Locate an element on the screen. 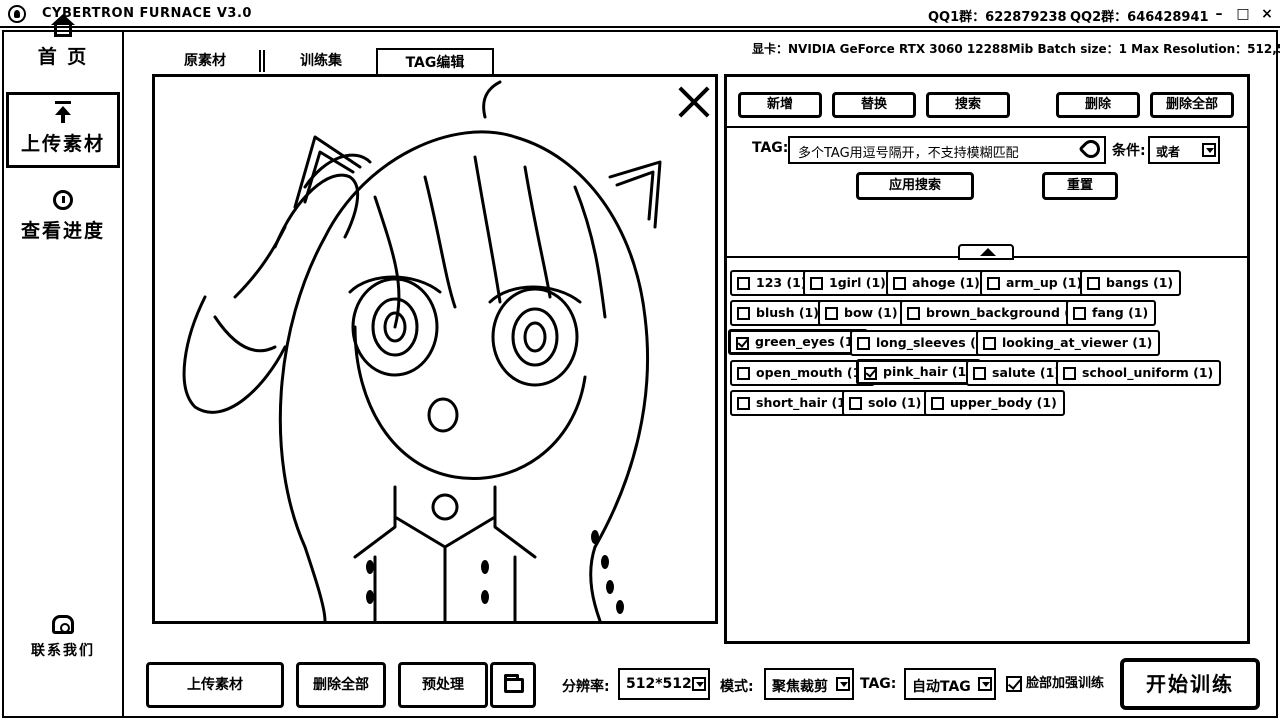  tag-search-input: 多个TAG用逗号隔开，不支持模糊匹配 is located at coordinates (947, 150).